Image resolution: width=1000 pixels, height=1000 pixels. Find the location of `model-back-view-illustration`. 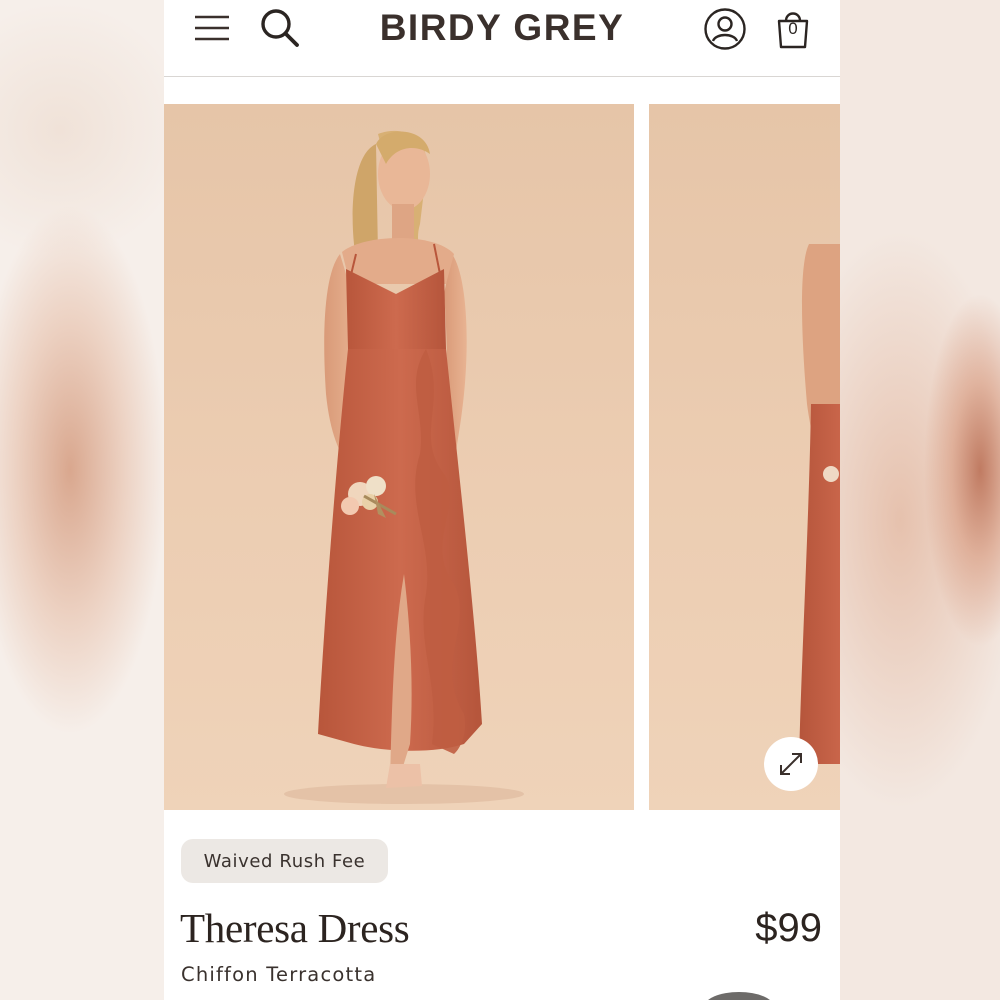

model-back-view-illustration is located at coordinates (819, 504).